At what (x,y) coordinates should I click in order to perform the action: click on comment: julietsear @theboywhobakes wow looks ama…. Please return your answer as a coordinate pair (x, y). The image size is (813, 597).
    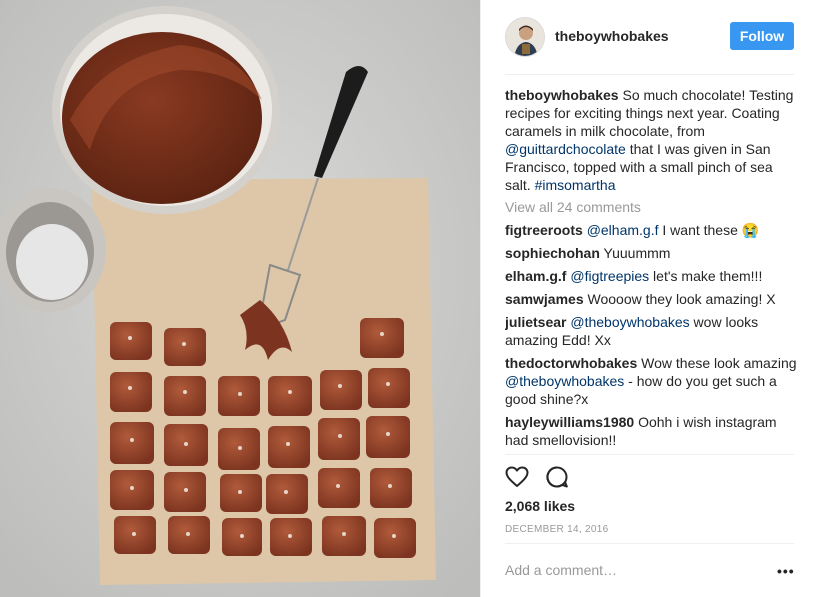
    Looking at the image, I should click on (651, 331).